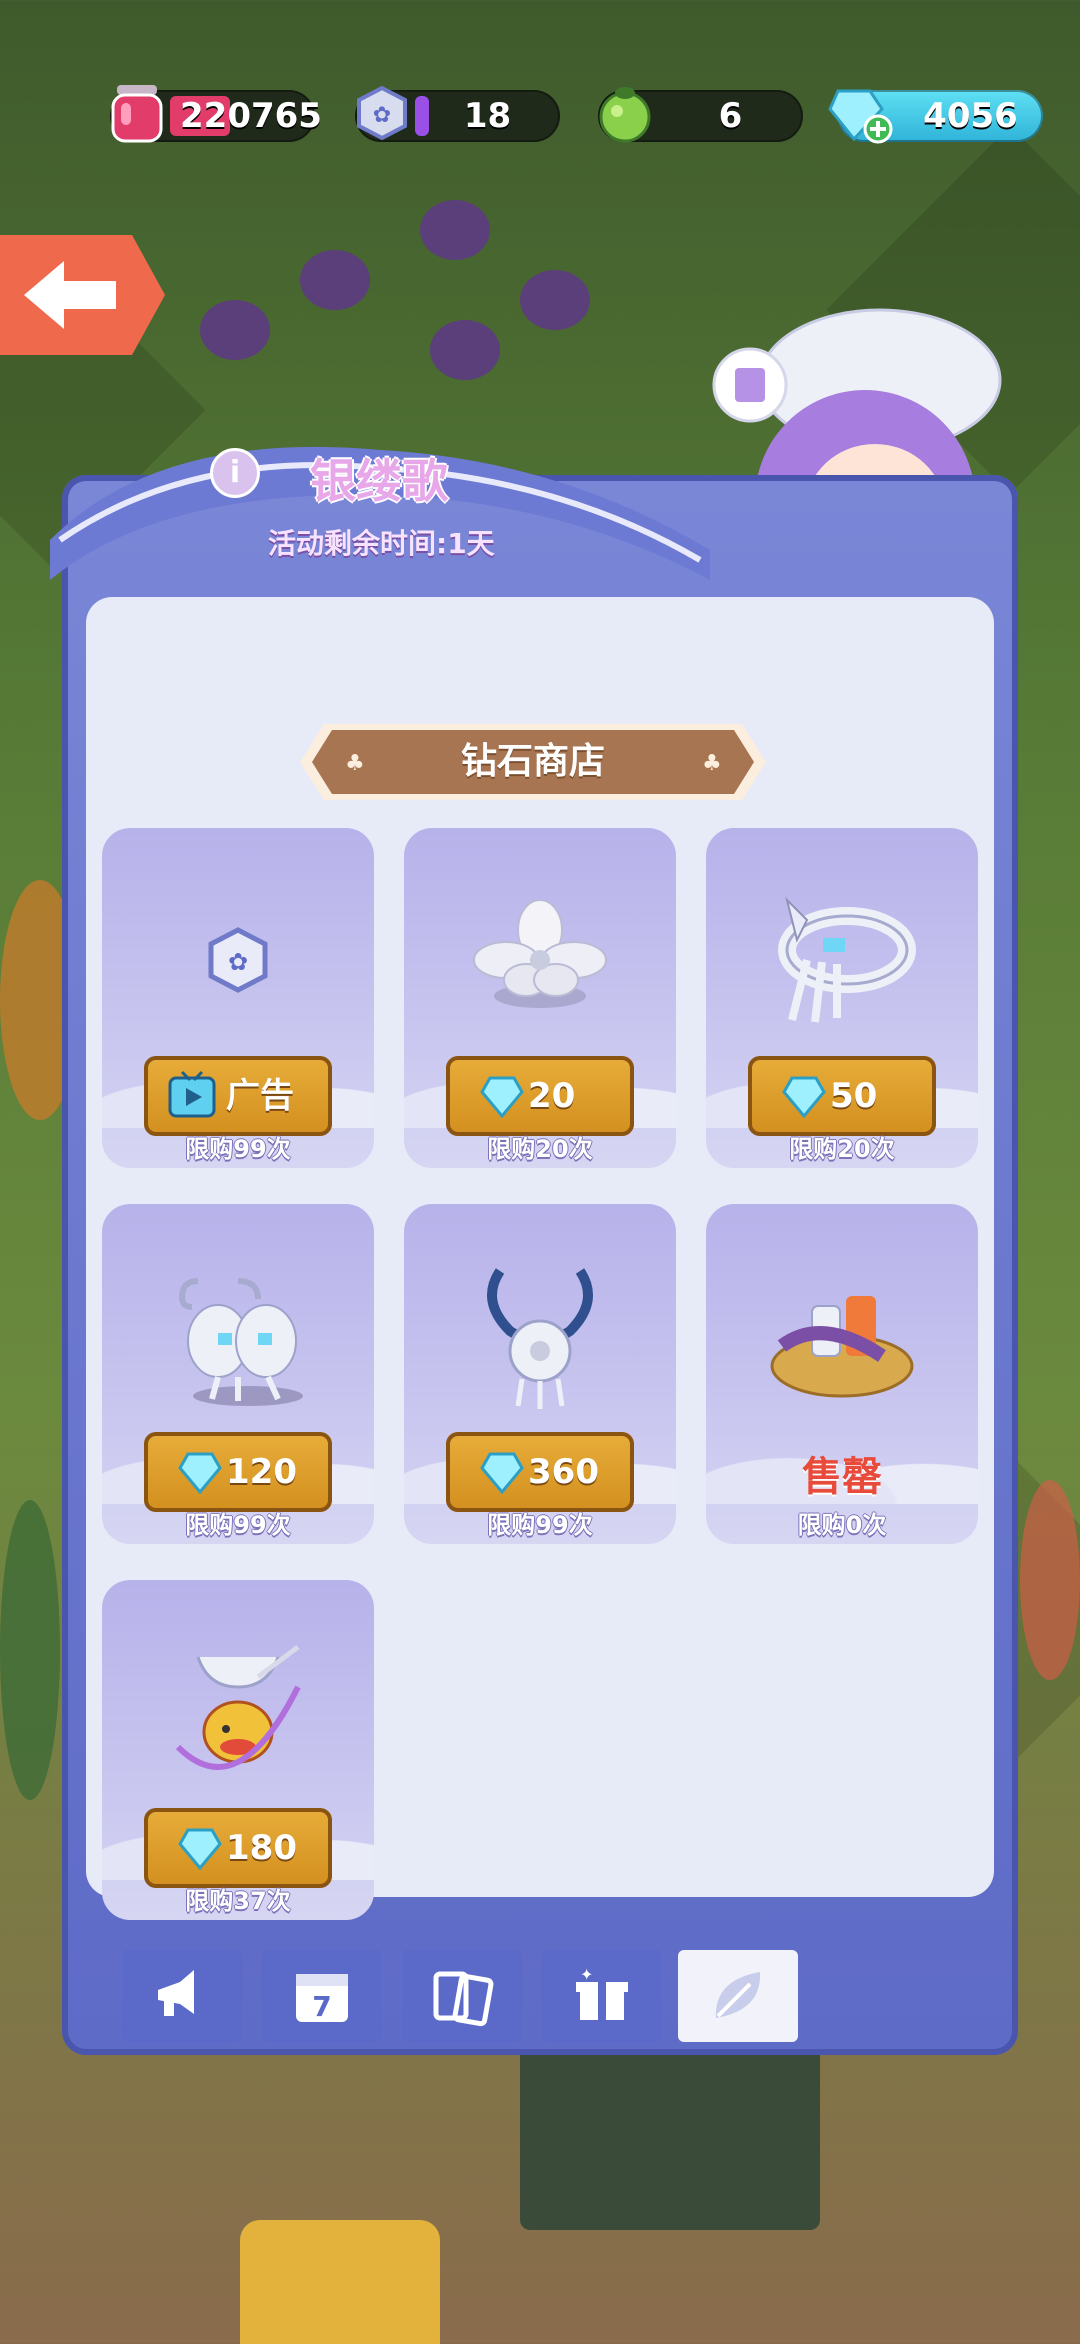  Describe the element at coordinates (602, 1992) in the screenshot. I see `gift-icon: ✦` at that location.